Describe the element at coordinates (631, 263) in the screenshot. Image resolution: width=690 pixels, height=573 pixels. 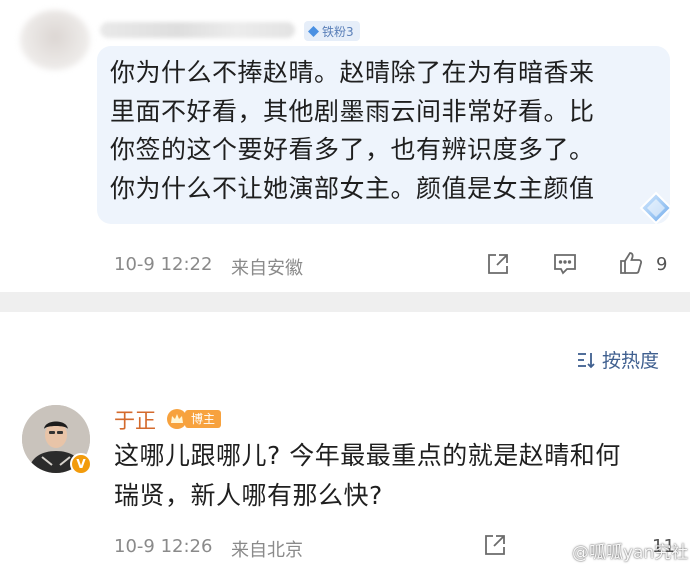
I see `like-icon` at that location.